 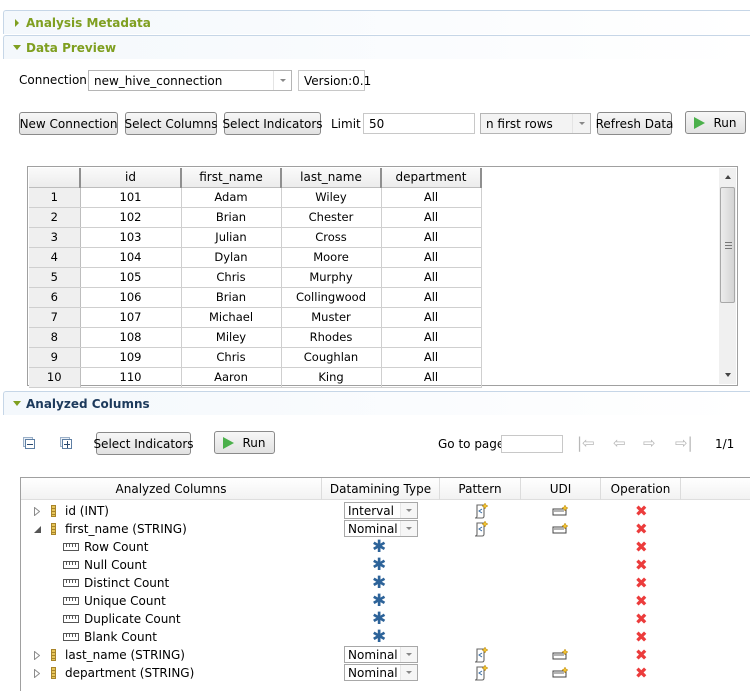 I want to click on first-name-cell: Julian, so click(x=231, y=237).